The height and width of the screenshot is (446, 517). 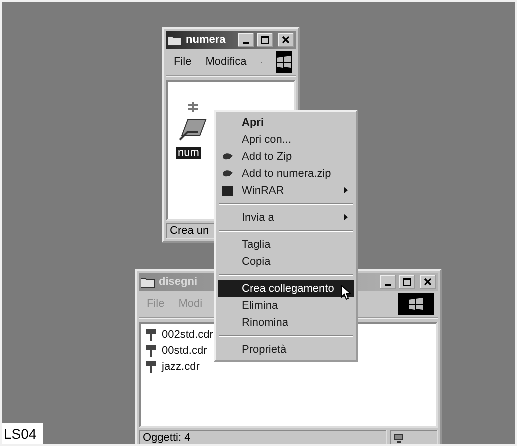 What do you see at coordinates (188, 335) in the screenshot?
I see `file-name: 002std.cdr` at bounding box center [188, 335].